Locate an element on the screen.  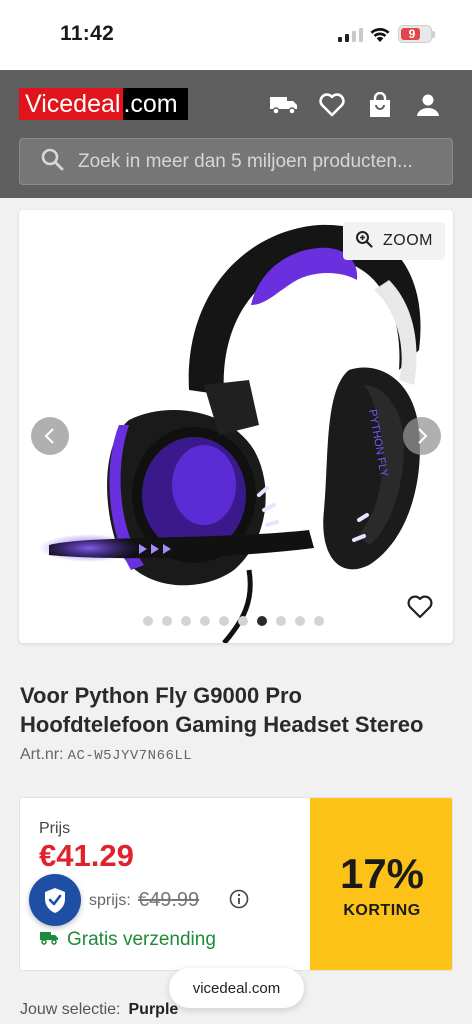
zoom-label: ZOOM is located at coordinates (408, 240).